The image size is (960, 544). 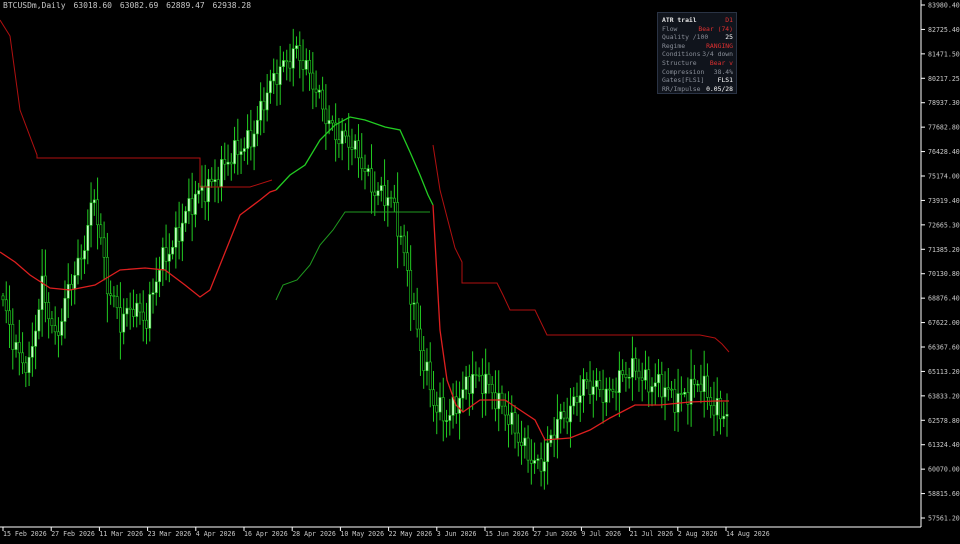 I want to click on price-tick-label: 73919.40, so click(x=944, y=201).